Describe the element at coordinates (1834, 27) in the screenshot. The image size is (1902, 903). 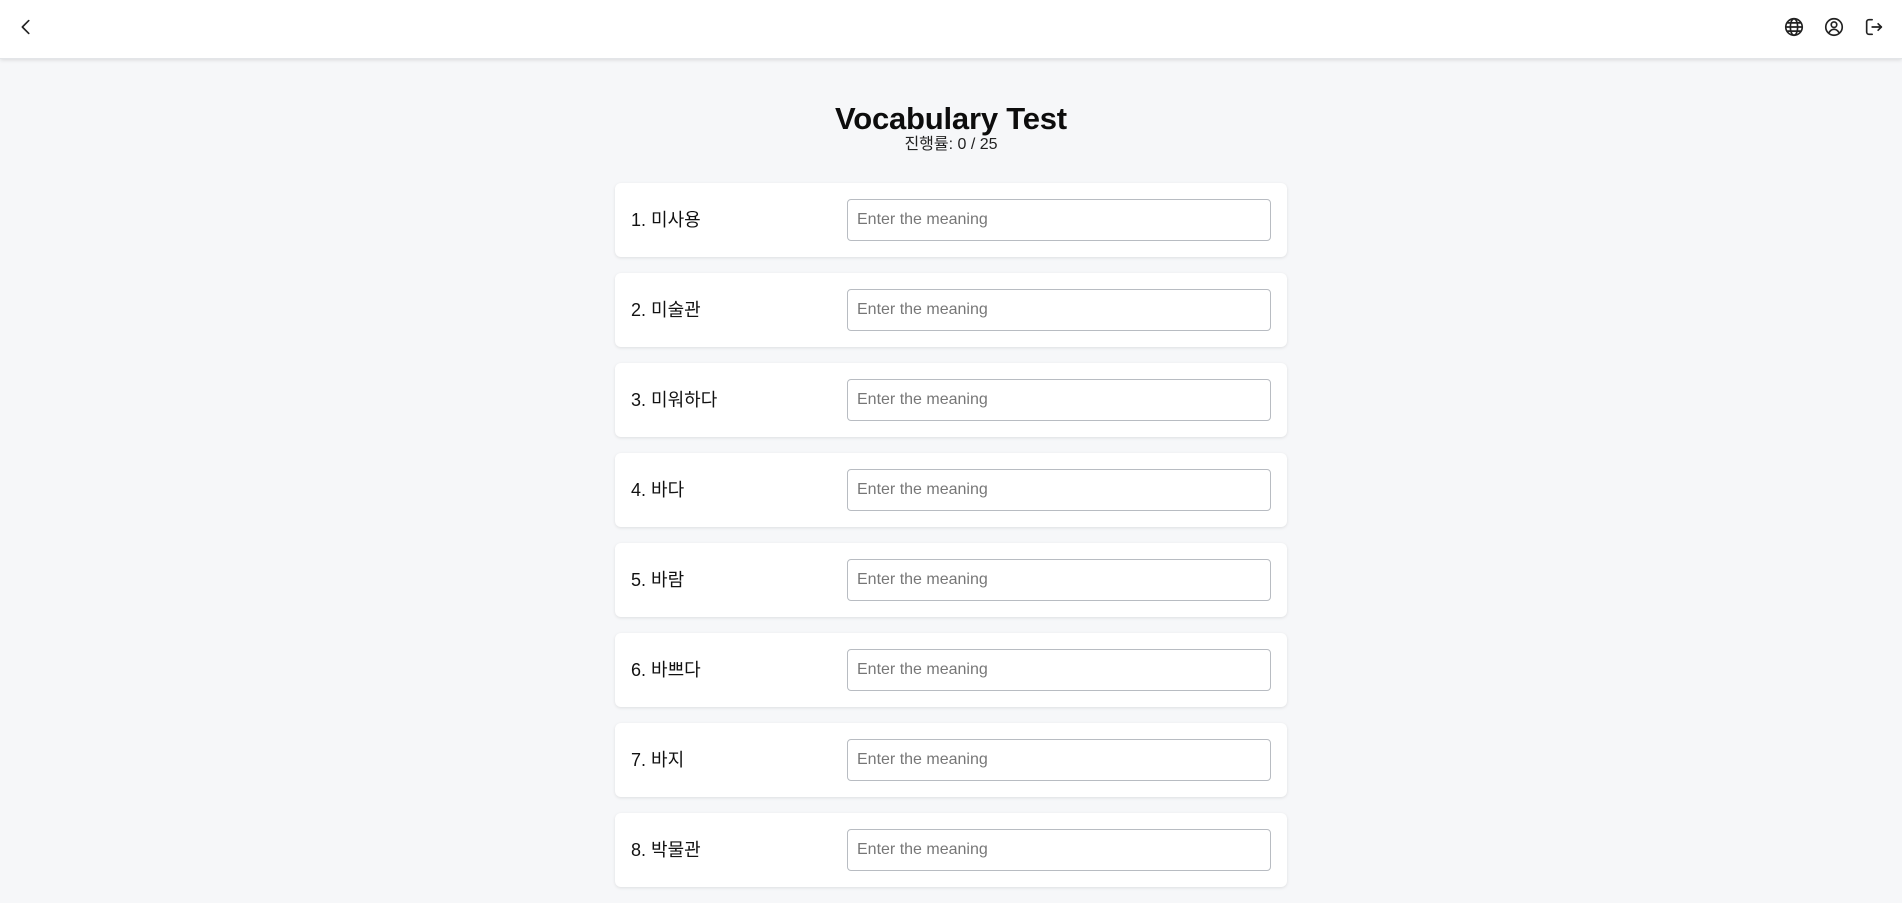
I see `user-circle-icon` at that location.